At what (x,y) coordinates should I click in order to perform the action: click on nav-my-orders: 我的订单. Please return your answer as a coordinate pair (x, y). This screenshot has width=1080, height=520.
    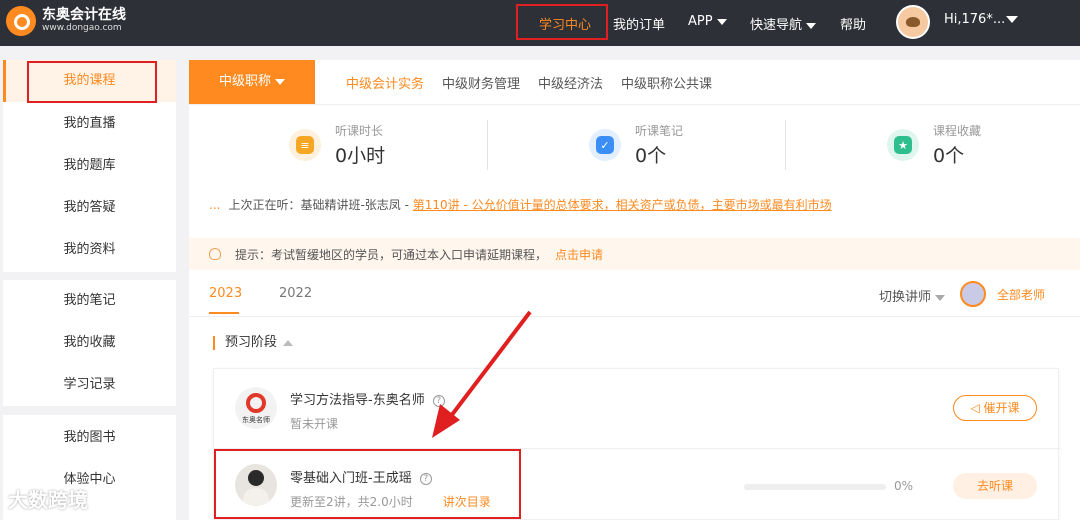
    Looking at the image, I should click on (639, 23).